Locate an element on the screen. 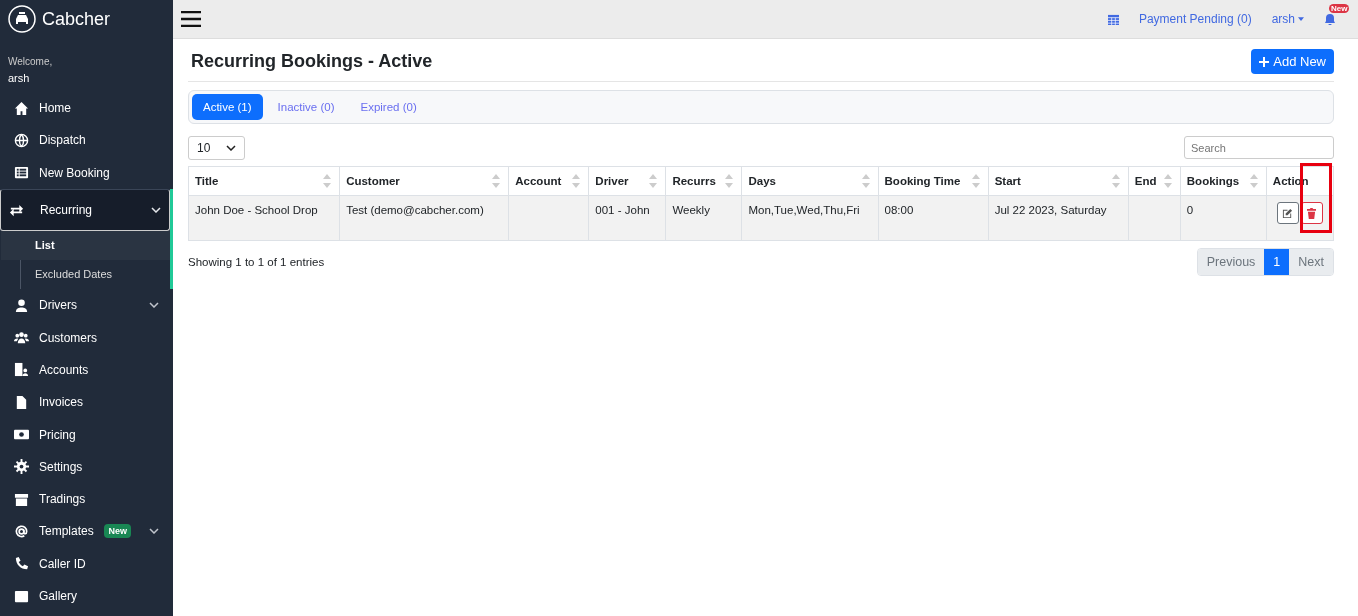 The height and width of the screenshot is (616, 1358). table-cell: 08:00 is located at coordinates (933, 218).